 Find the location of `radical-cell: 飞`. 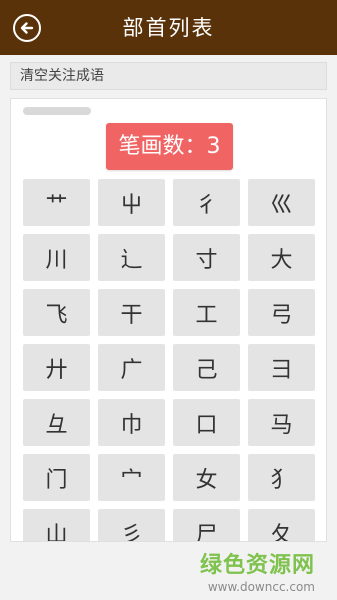

radical-cell: 飞 is located at coordinates (56, 312).